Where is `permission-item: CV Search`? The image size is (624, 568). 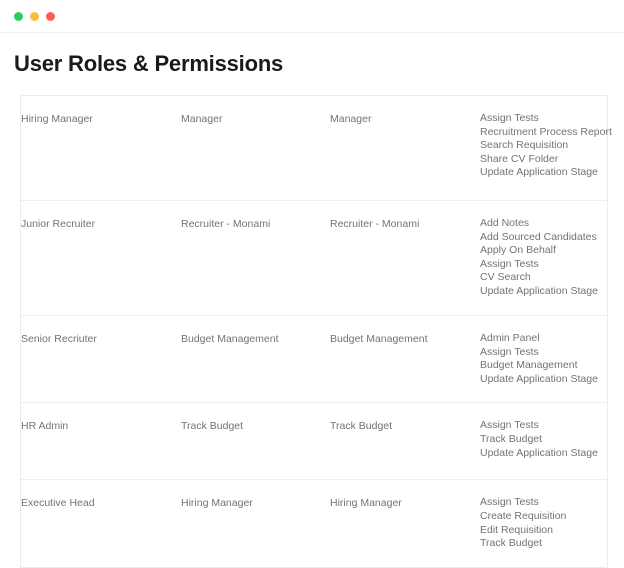 permission-item: CV Search is located at coordinates (505, 277).